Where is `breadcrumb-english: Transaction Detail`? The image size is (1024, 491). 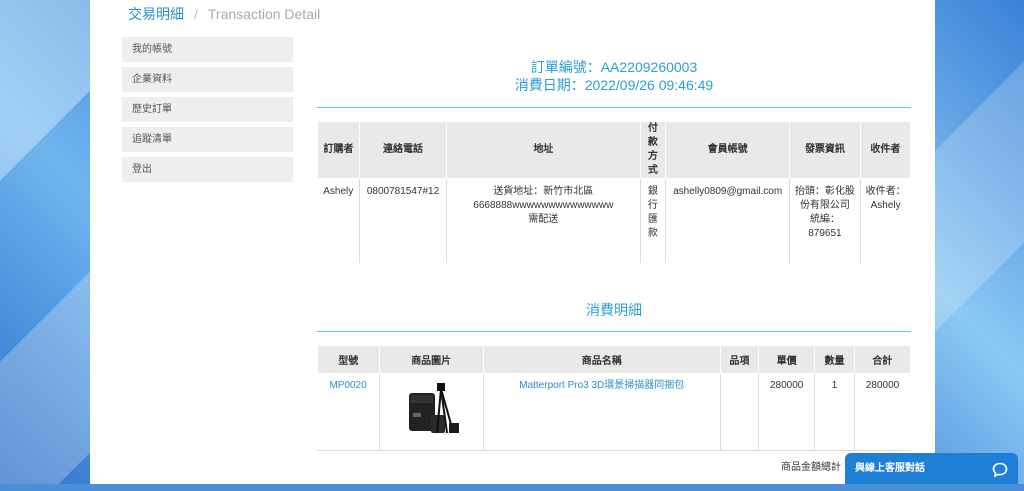
breadcrumb-english: Transaction Detail is located at coordinates (264, 14).